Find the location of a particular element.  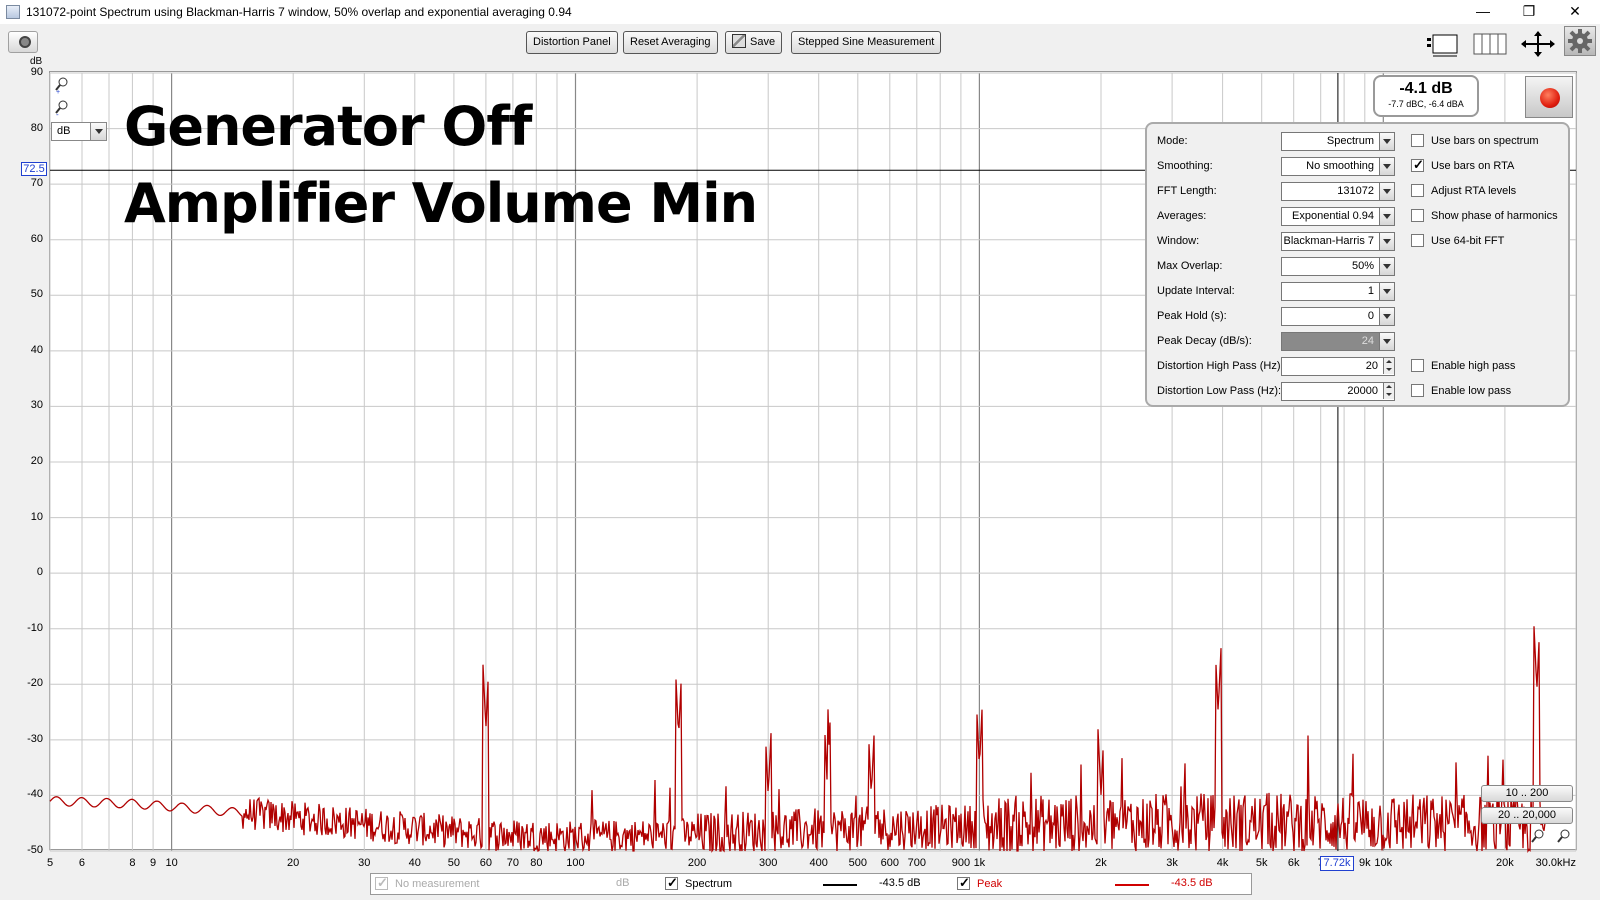

level-main-value: -4.1 dB is located at coordinates (1426, 88).